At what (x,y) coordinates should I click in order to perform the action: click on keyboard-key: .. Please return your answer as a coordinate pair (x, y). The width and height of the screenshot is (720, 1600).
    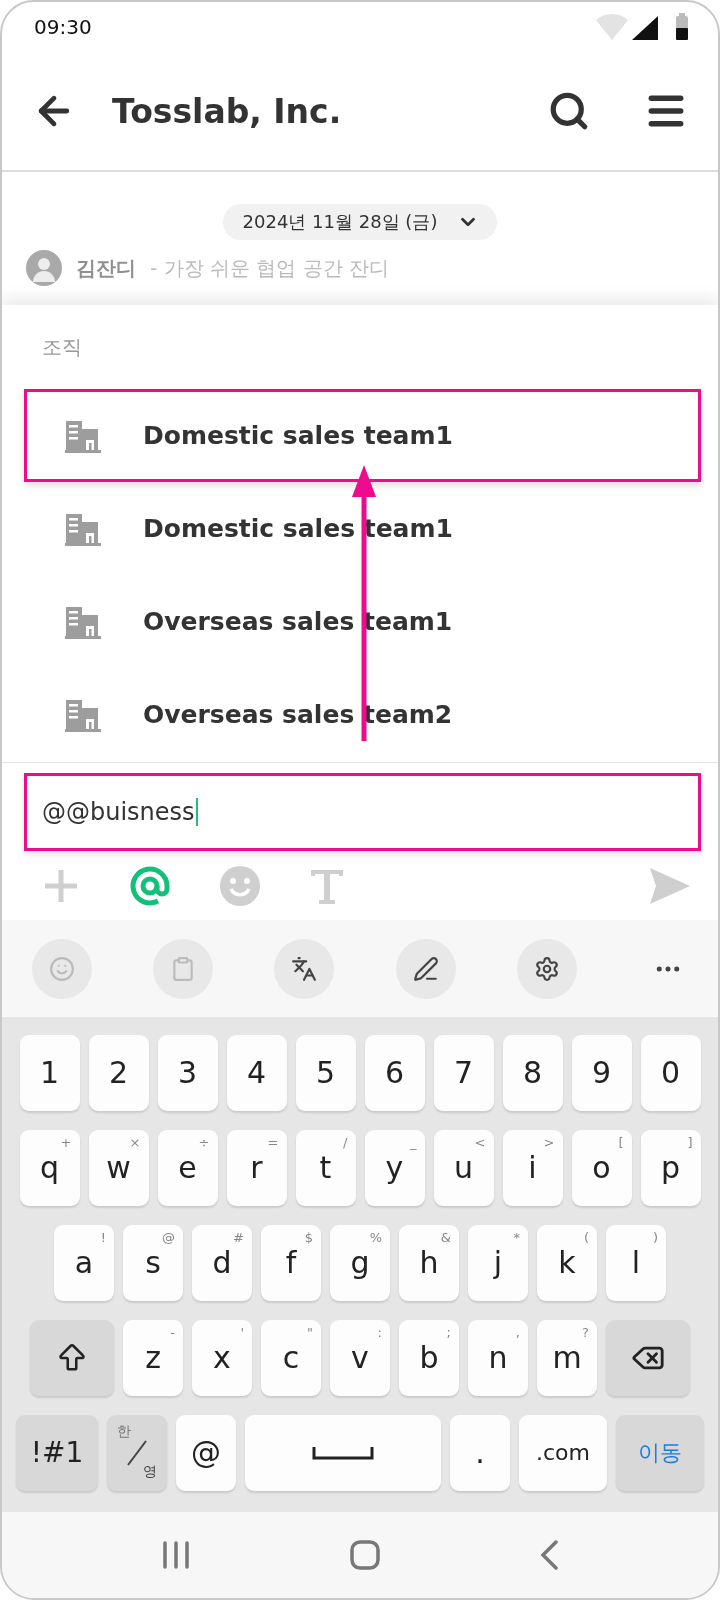
    Looking at the image, I should click on (480, 1452).